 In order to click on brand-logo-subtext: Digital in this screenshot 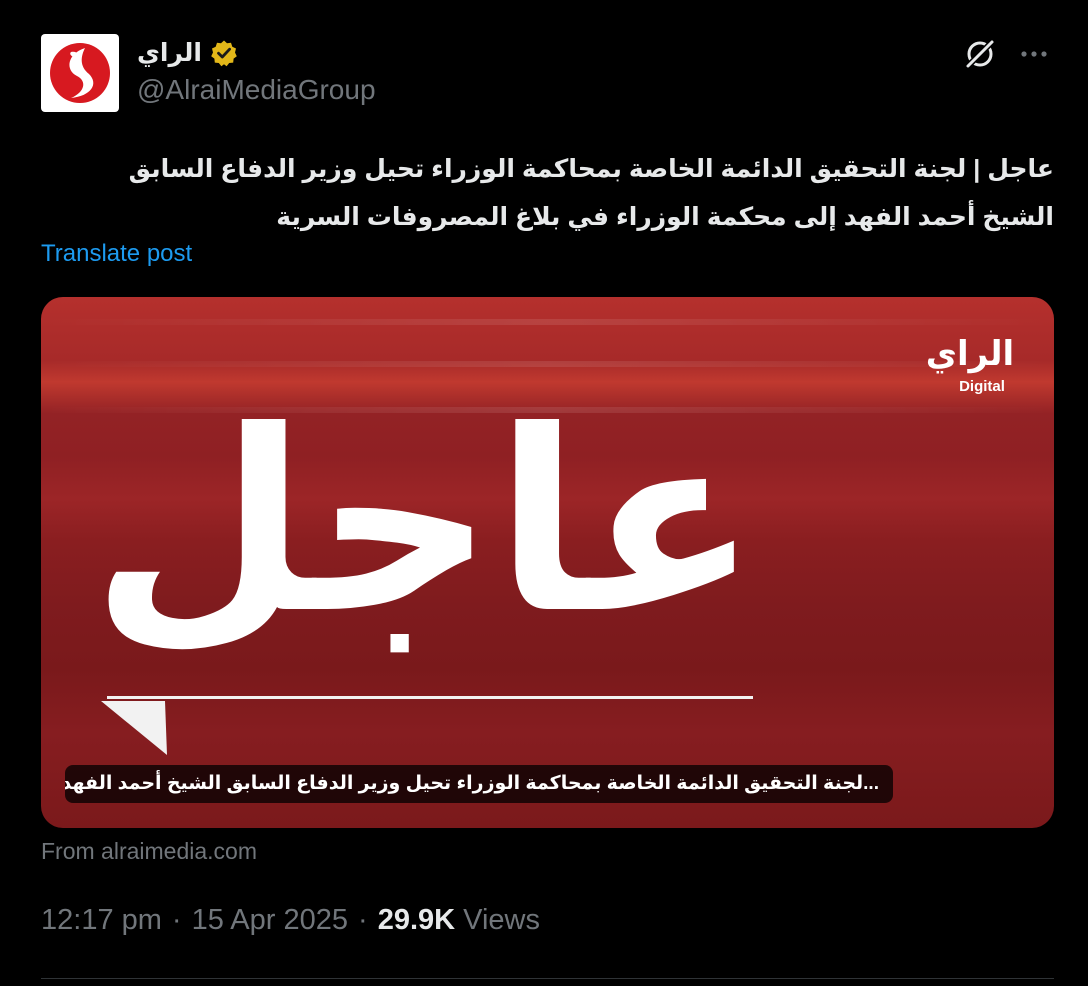, I will do `click(982, 386)`.